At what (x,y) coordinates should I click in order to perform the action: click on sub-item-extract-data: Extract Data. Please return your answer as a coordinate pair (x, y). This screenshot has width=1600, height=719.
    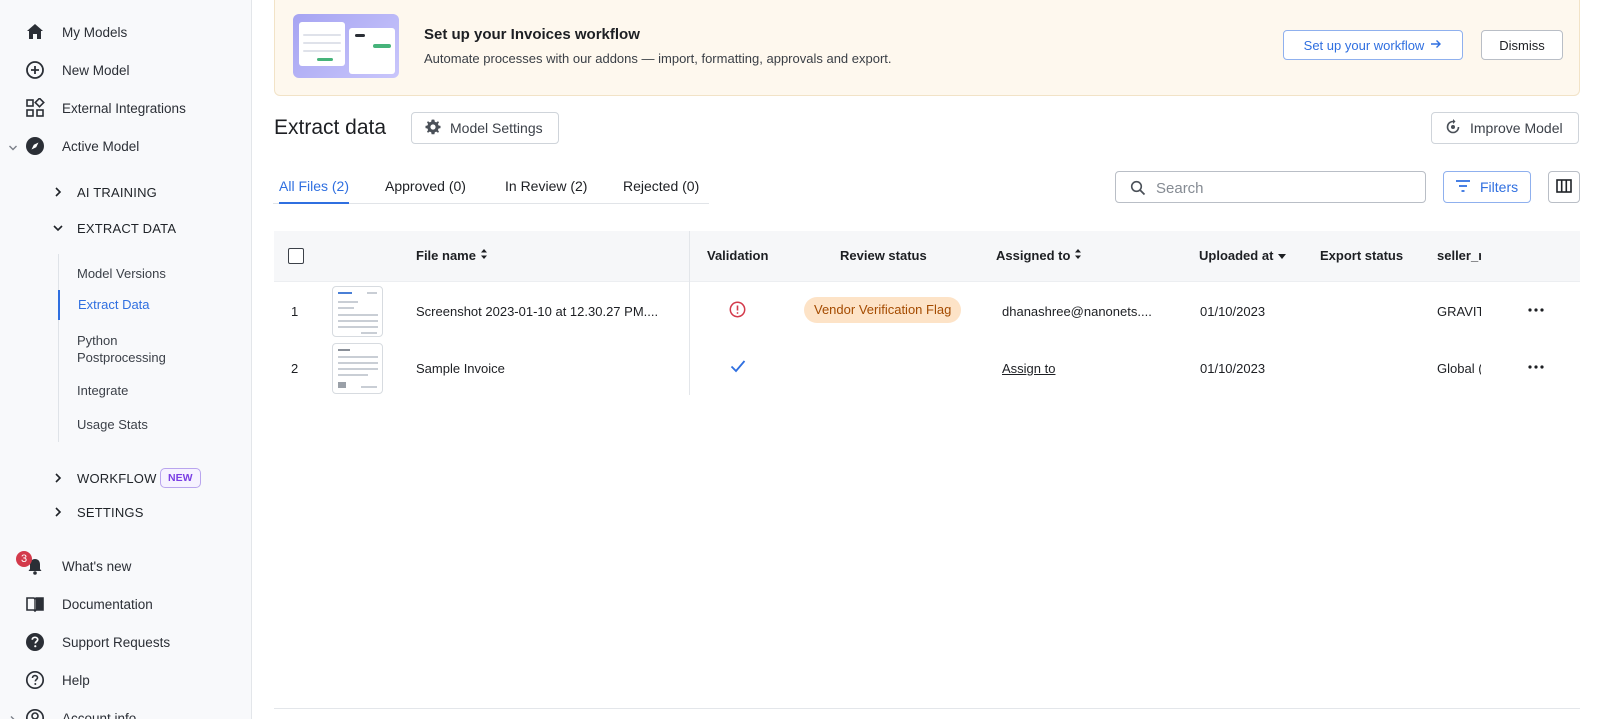
    Looking at the image, I should click on (153, 305).